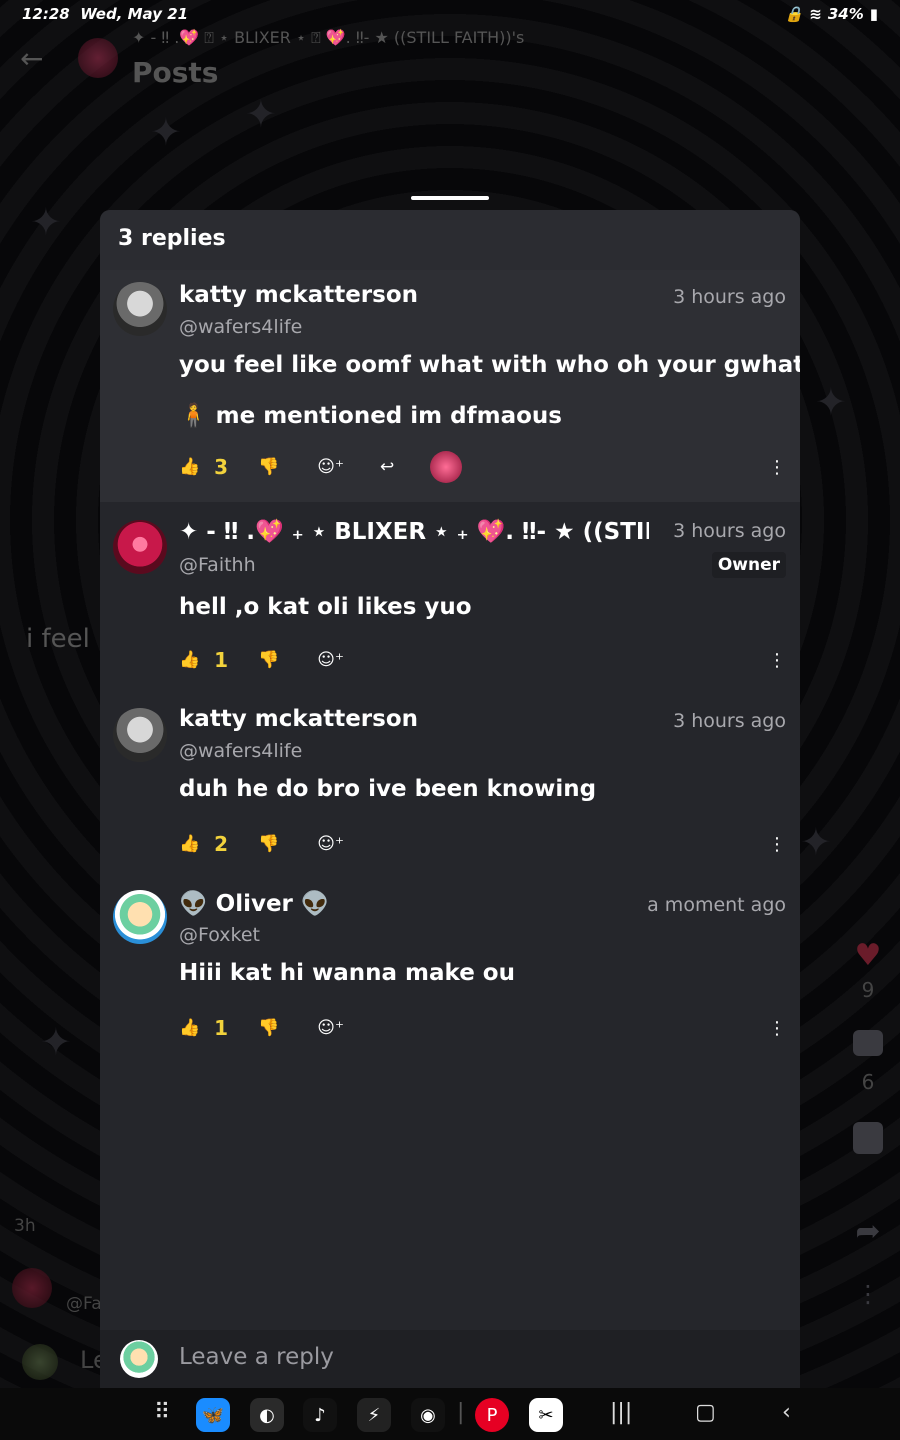 The image size is (900, 1440). I want to click on reply-actions: 👍 3 👎 ☺⁺ ↩ ⋮, so click(482, 467).